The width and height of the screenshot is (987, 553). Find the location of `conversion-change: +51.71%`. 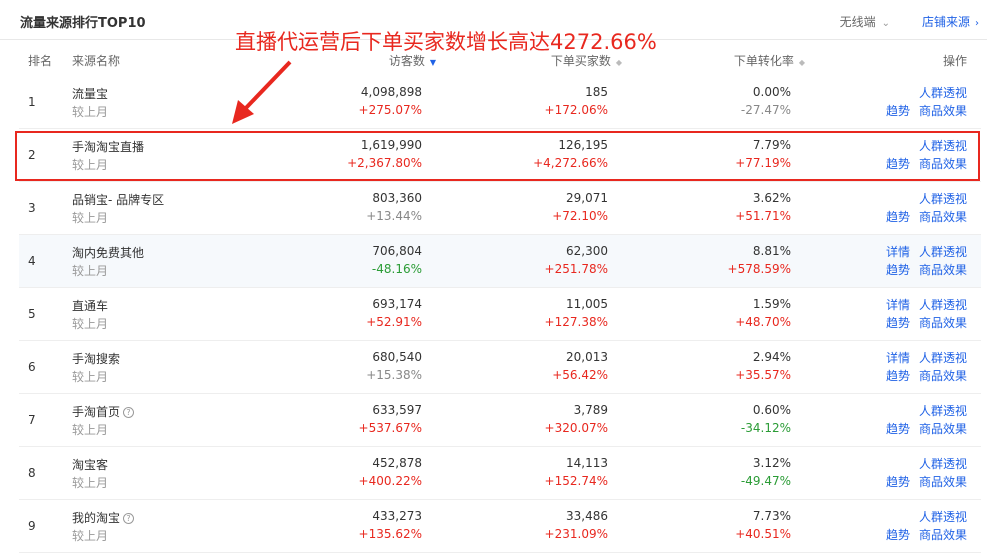

conversion-change: +51.71% is located at coordinates (763, 216).